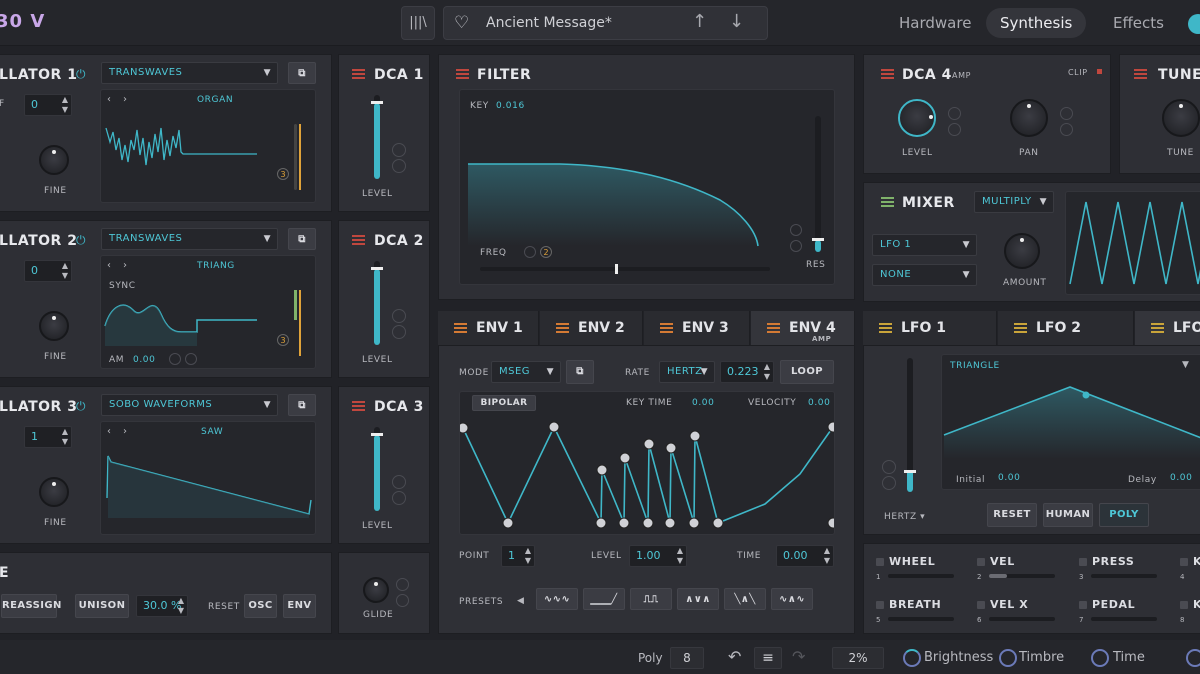 This screenshot has height=674, width=1200. Describe the element at coordinates (1124, 515) in the screenshot. I see `lfo-poly-button: POLY` at that location.